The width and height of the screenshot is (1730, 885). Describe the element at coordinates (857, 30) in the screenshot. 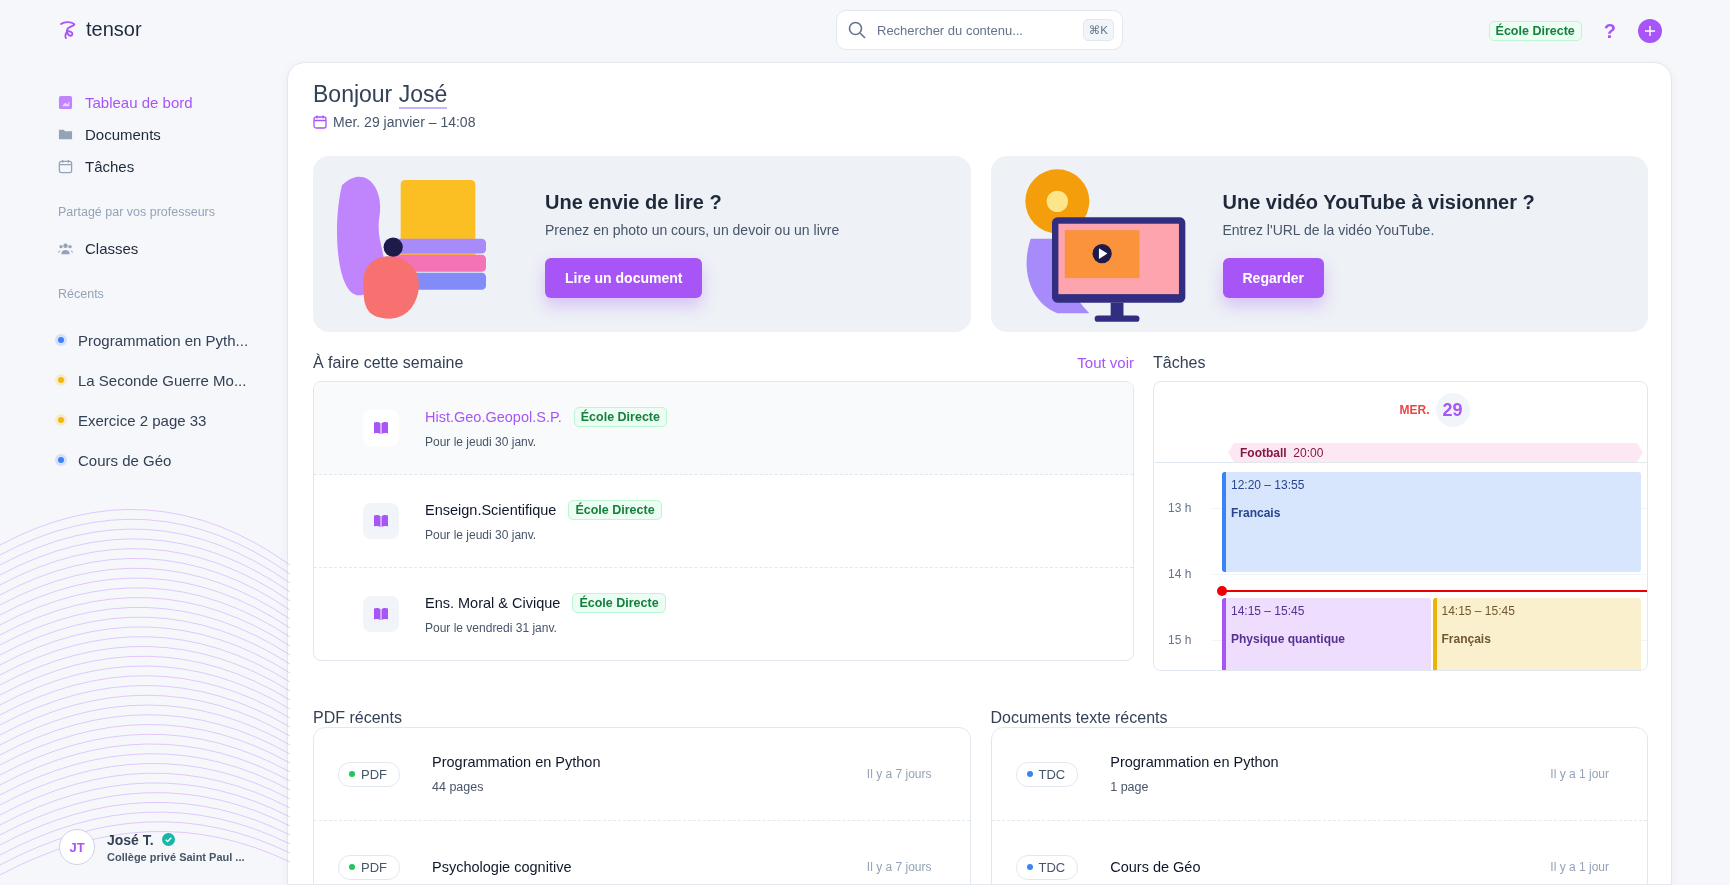

I see `search-icon` at that location.